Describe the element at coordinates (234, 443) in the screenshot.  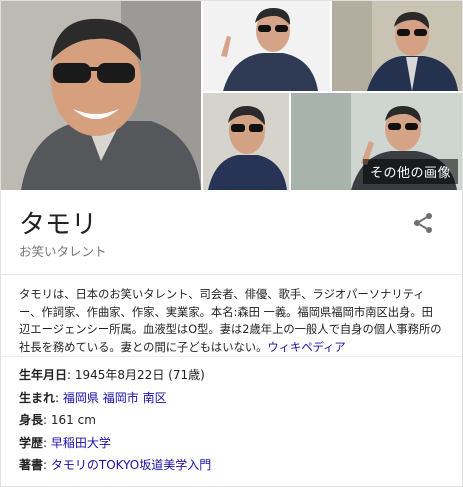
I see `fact-row: 学歴: 早稲田大学` at that location.